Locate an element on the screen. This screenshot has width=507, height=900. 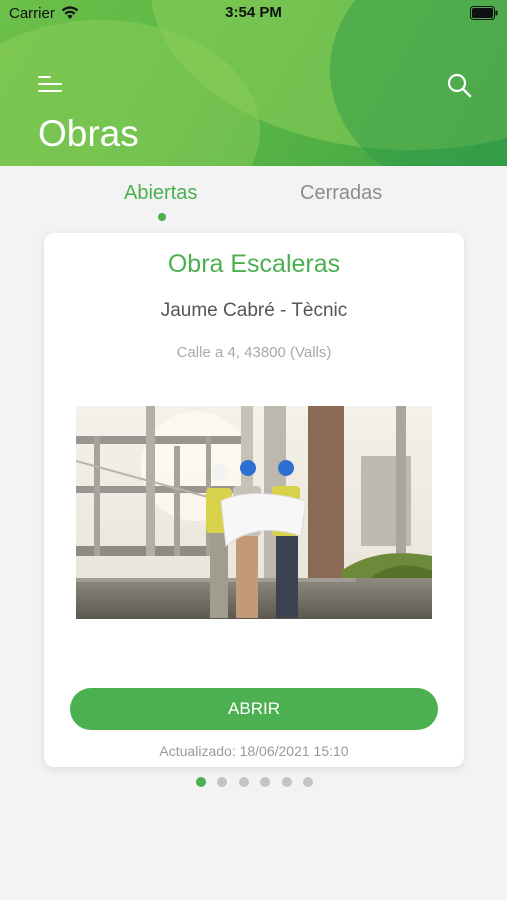
tab-bar: Abiertas Cerradas is located at coordinates (253, 202).